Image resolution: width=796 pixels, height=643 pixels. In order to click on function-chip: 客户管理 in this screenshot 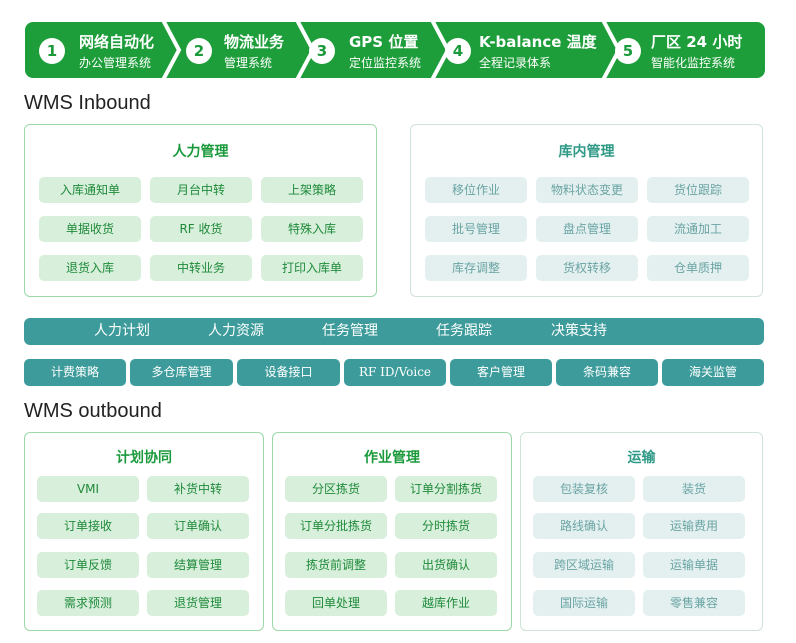, I will do `click(501, 372)`.